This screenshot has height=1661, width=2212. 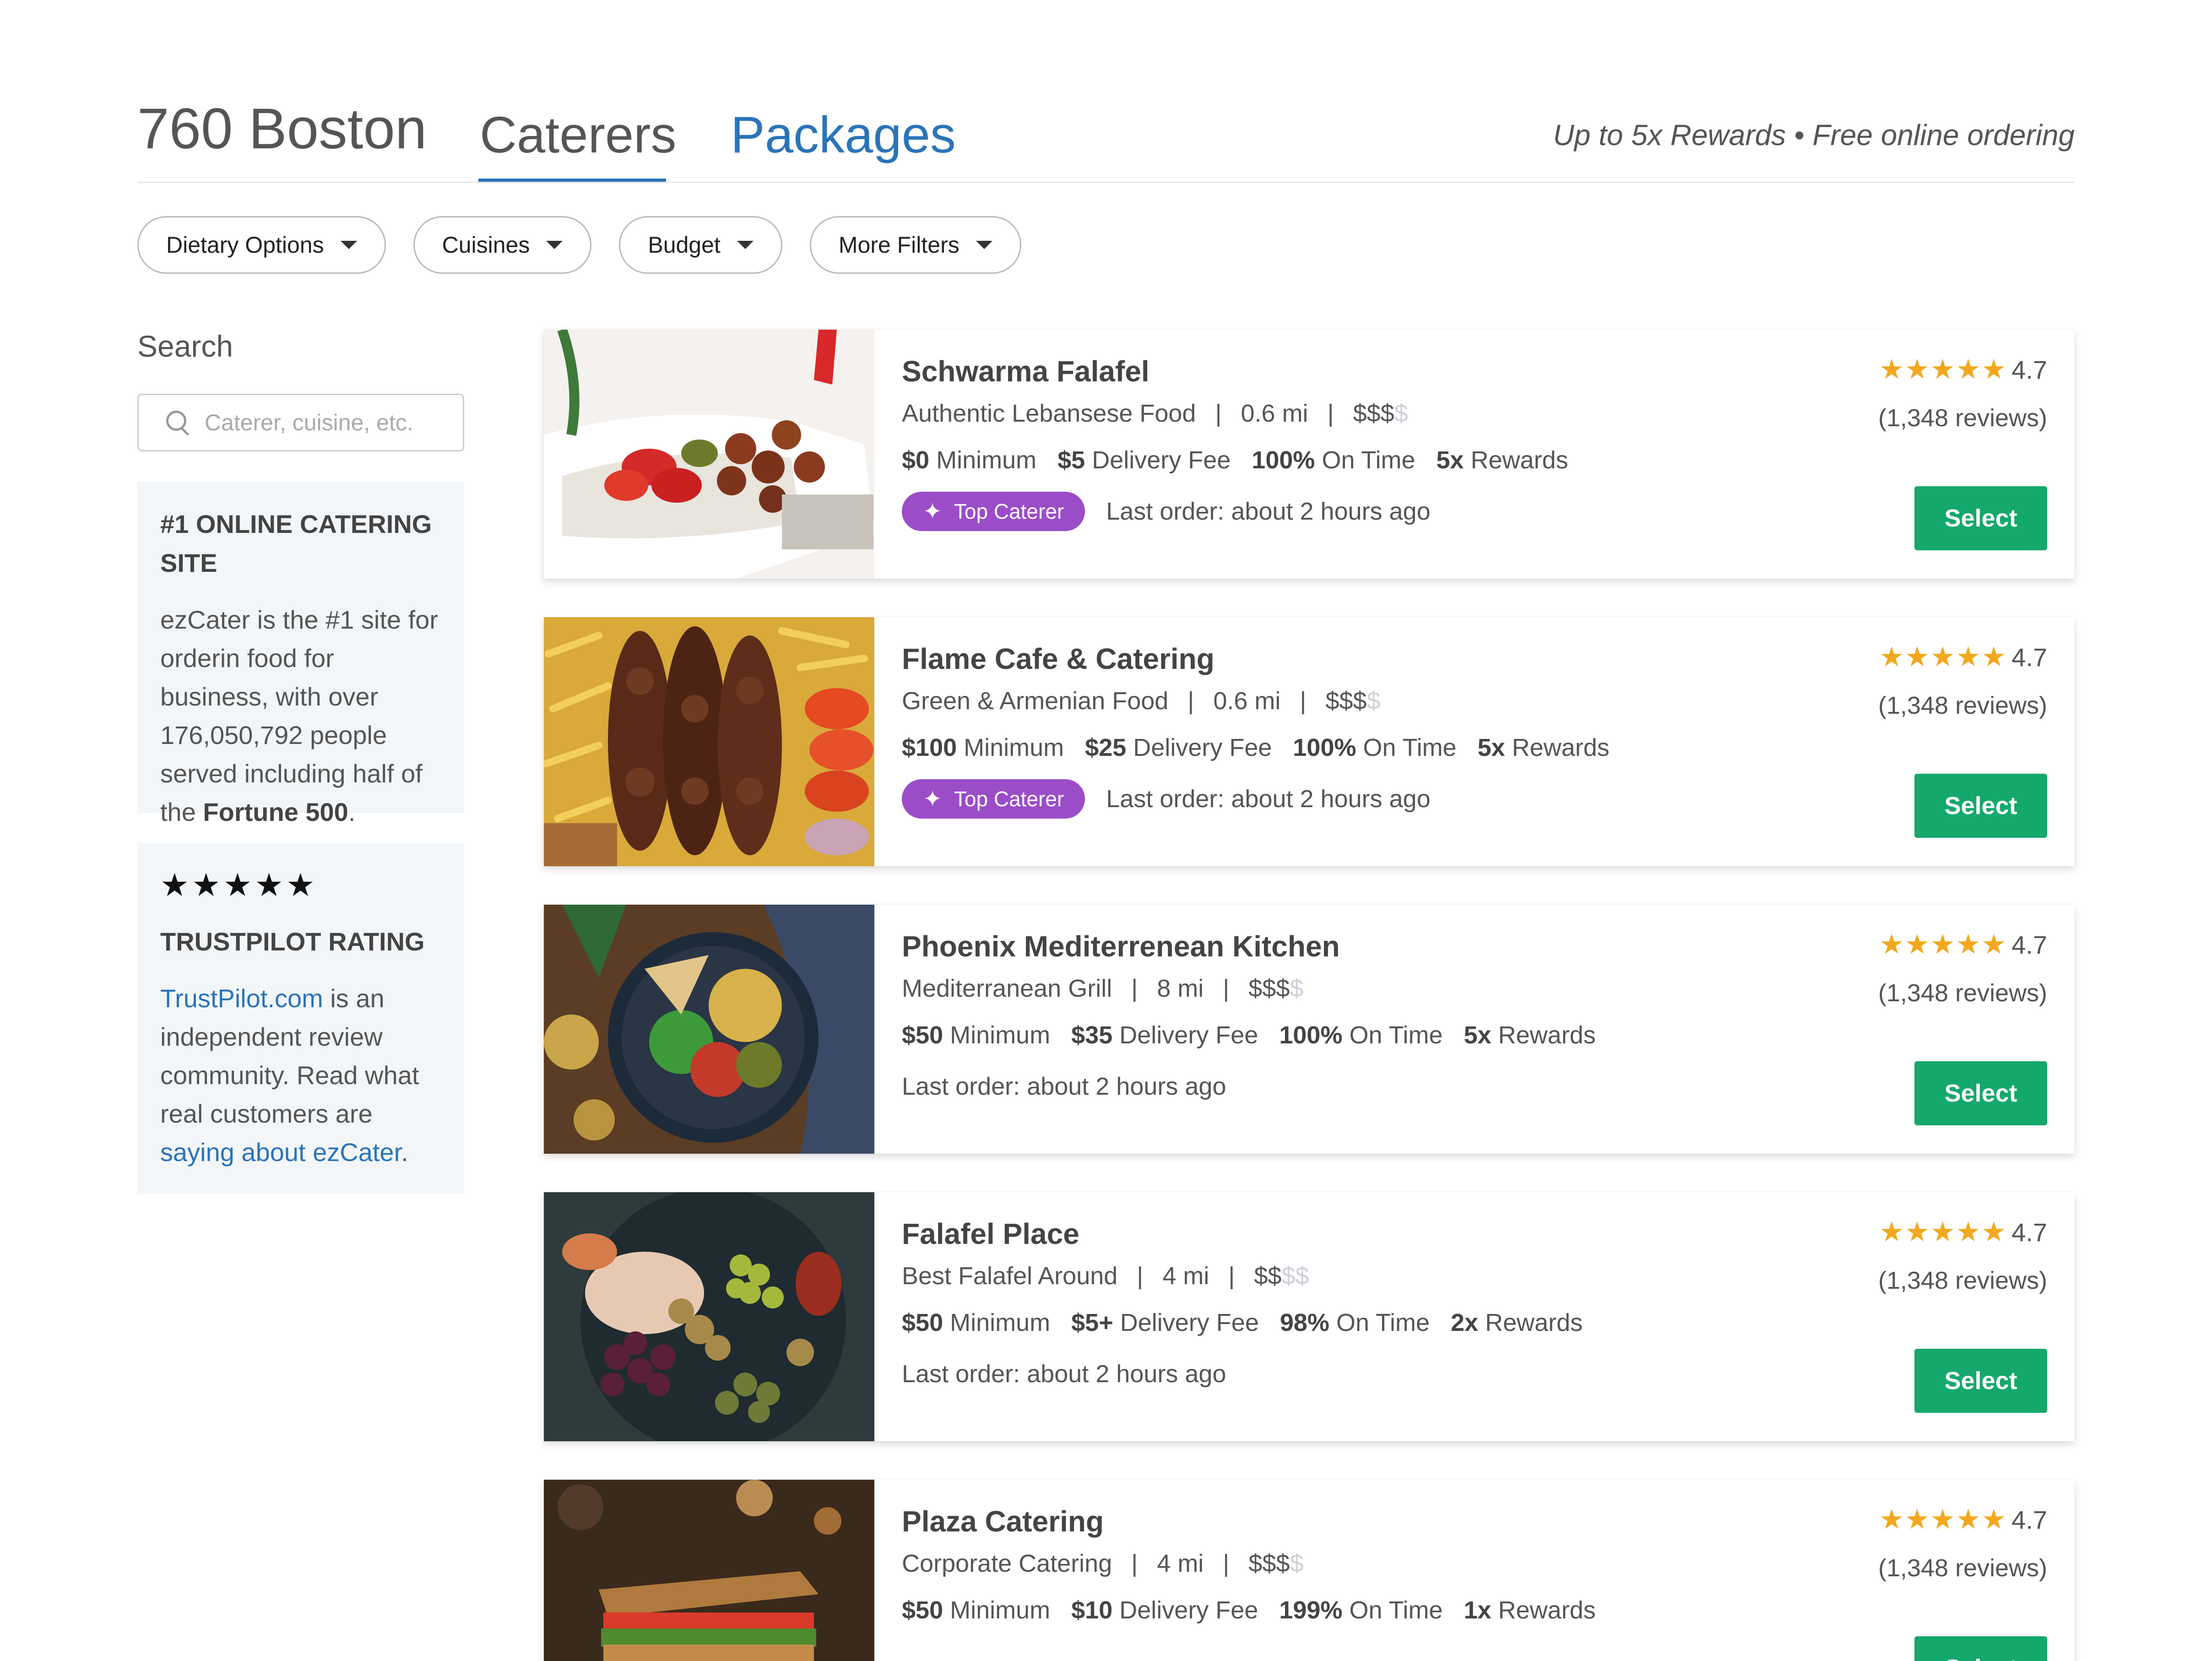 I want to click on caterer-subtitle: Corporate Catering | 4 mi | $$$$, so click(x=1103, y=1563).